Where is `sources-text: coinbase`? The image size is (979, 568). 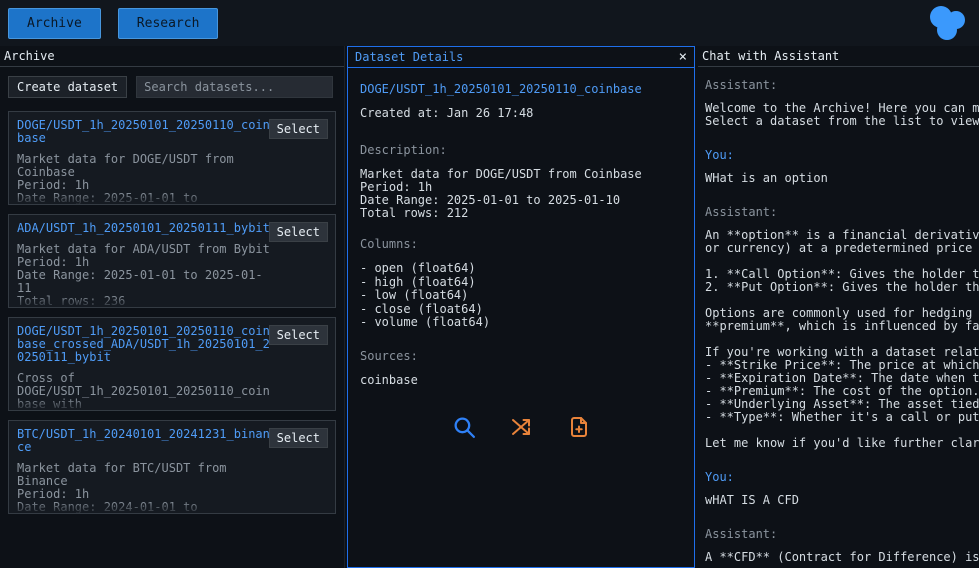 sources-text: coinbase is located at coordinates (389, 379).